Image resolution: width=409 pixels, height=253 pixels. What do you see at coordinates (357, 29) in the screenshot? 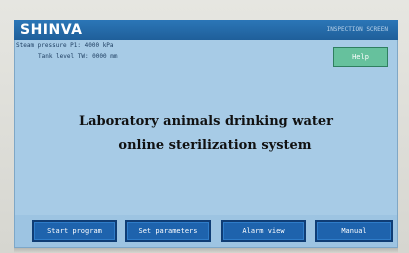
I see `screen-label: INSPECTION SCREEN` at bounding box center [357, 29].